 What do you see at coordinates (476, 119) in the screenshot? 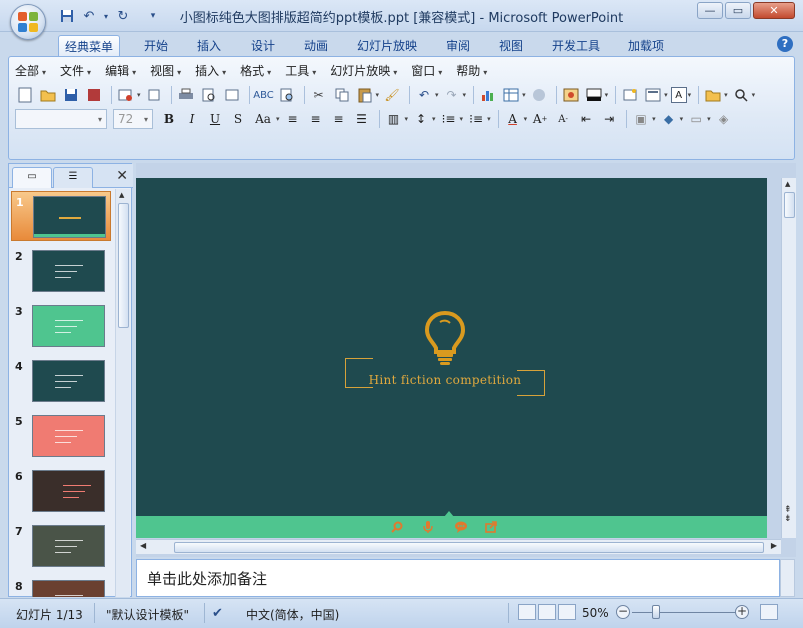
I see `bullets-icon: ⁝≡` at bounding box center [476, 119].